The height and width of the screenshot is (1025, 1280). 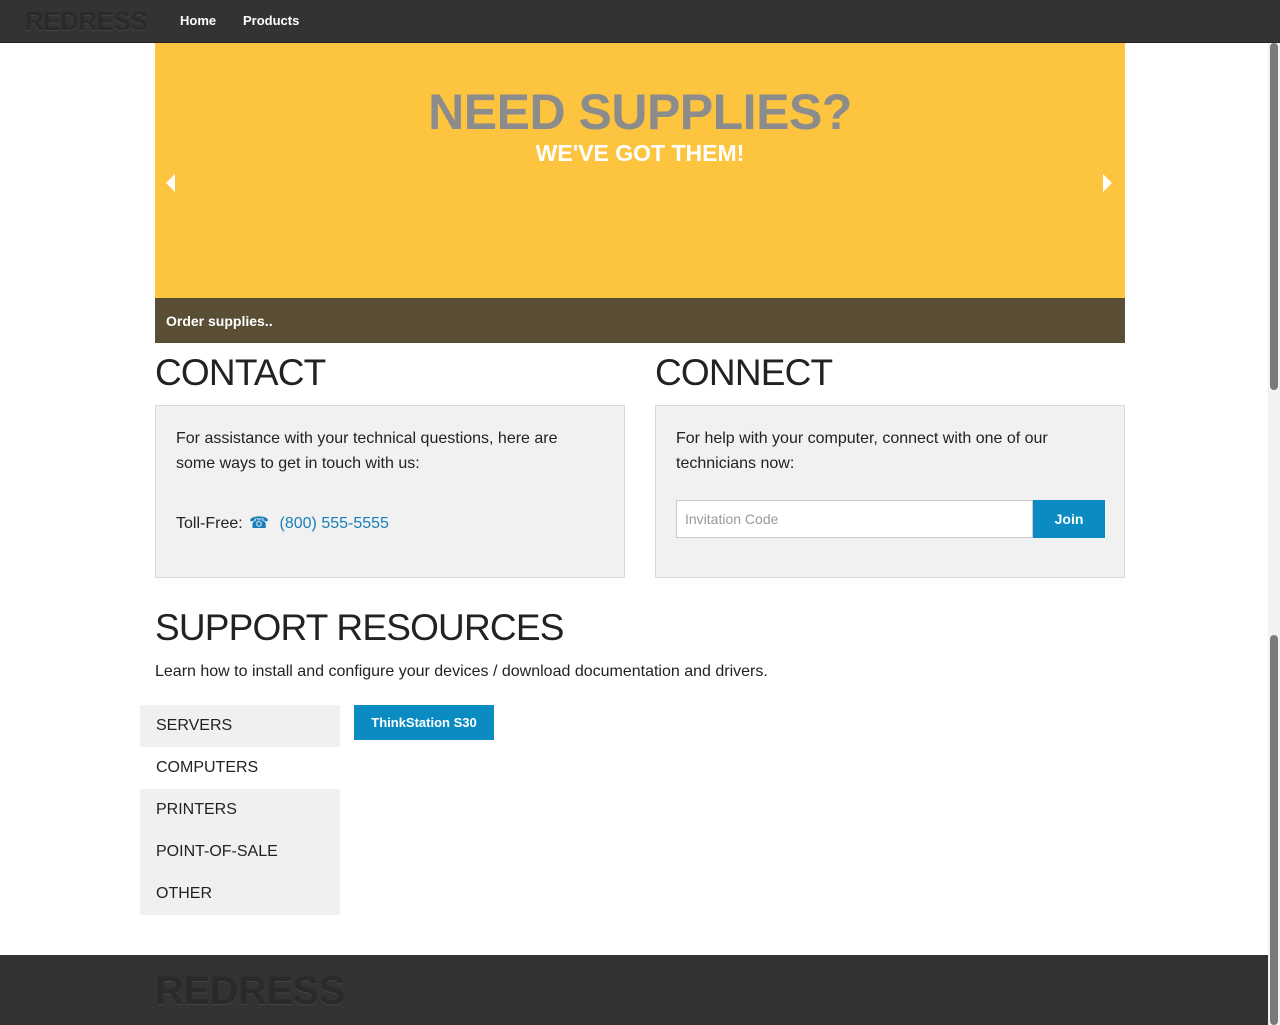 What do you see at coordinates (334, 523) in the screenshot?
I see `phone-number-link: (800) 555-5555` at bounding box center [334, 523].